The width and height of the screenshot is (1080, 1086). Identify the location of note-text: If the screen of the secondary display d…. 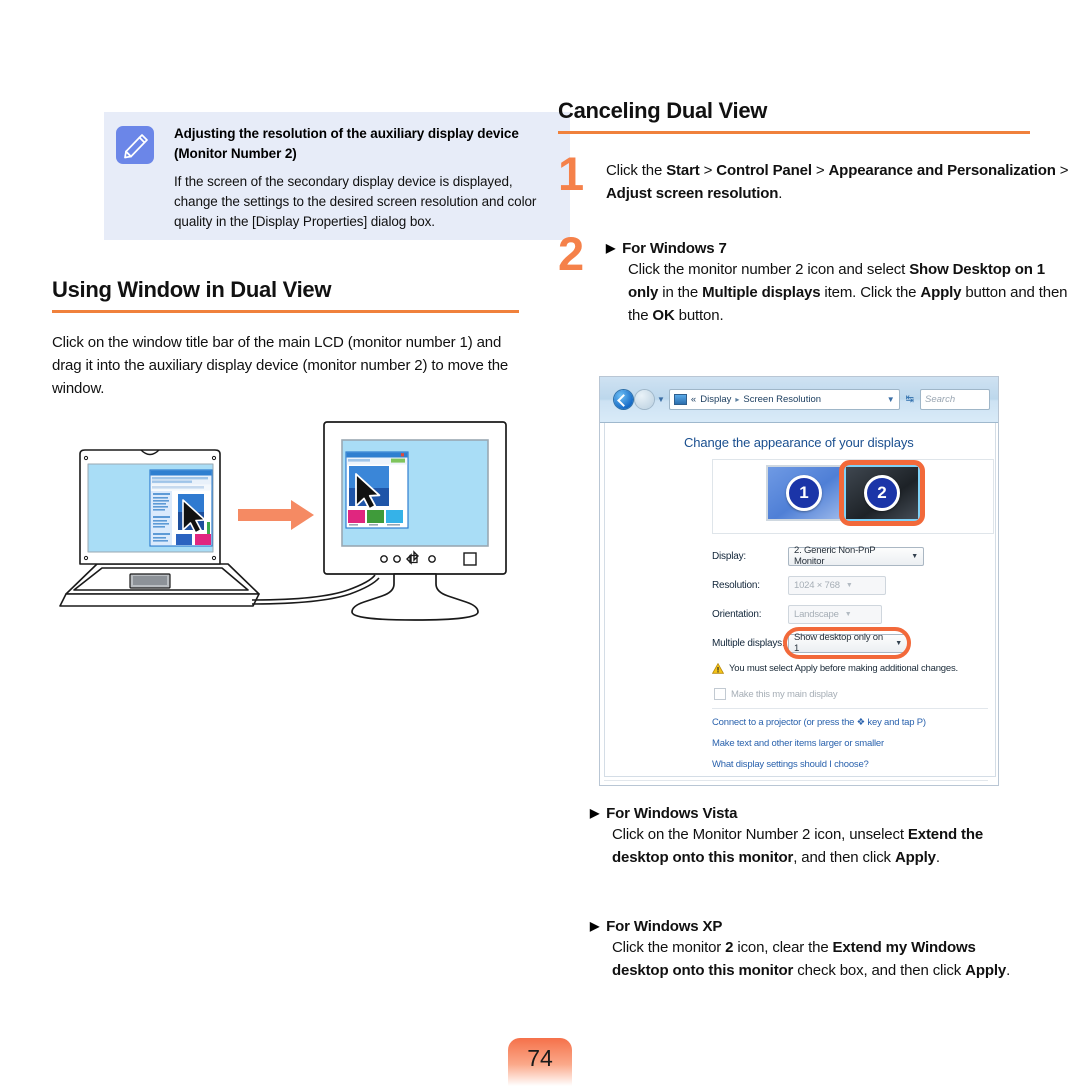
(355, 201).